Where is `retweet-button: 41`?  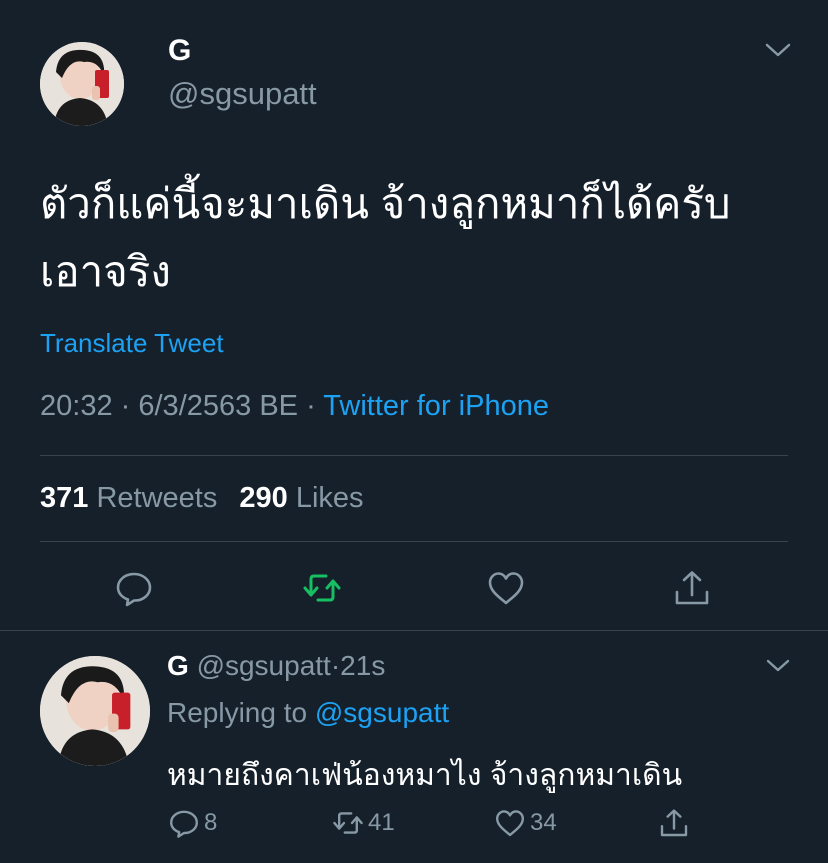 retweet-button: 41 is located at coordinates (363, 823).